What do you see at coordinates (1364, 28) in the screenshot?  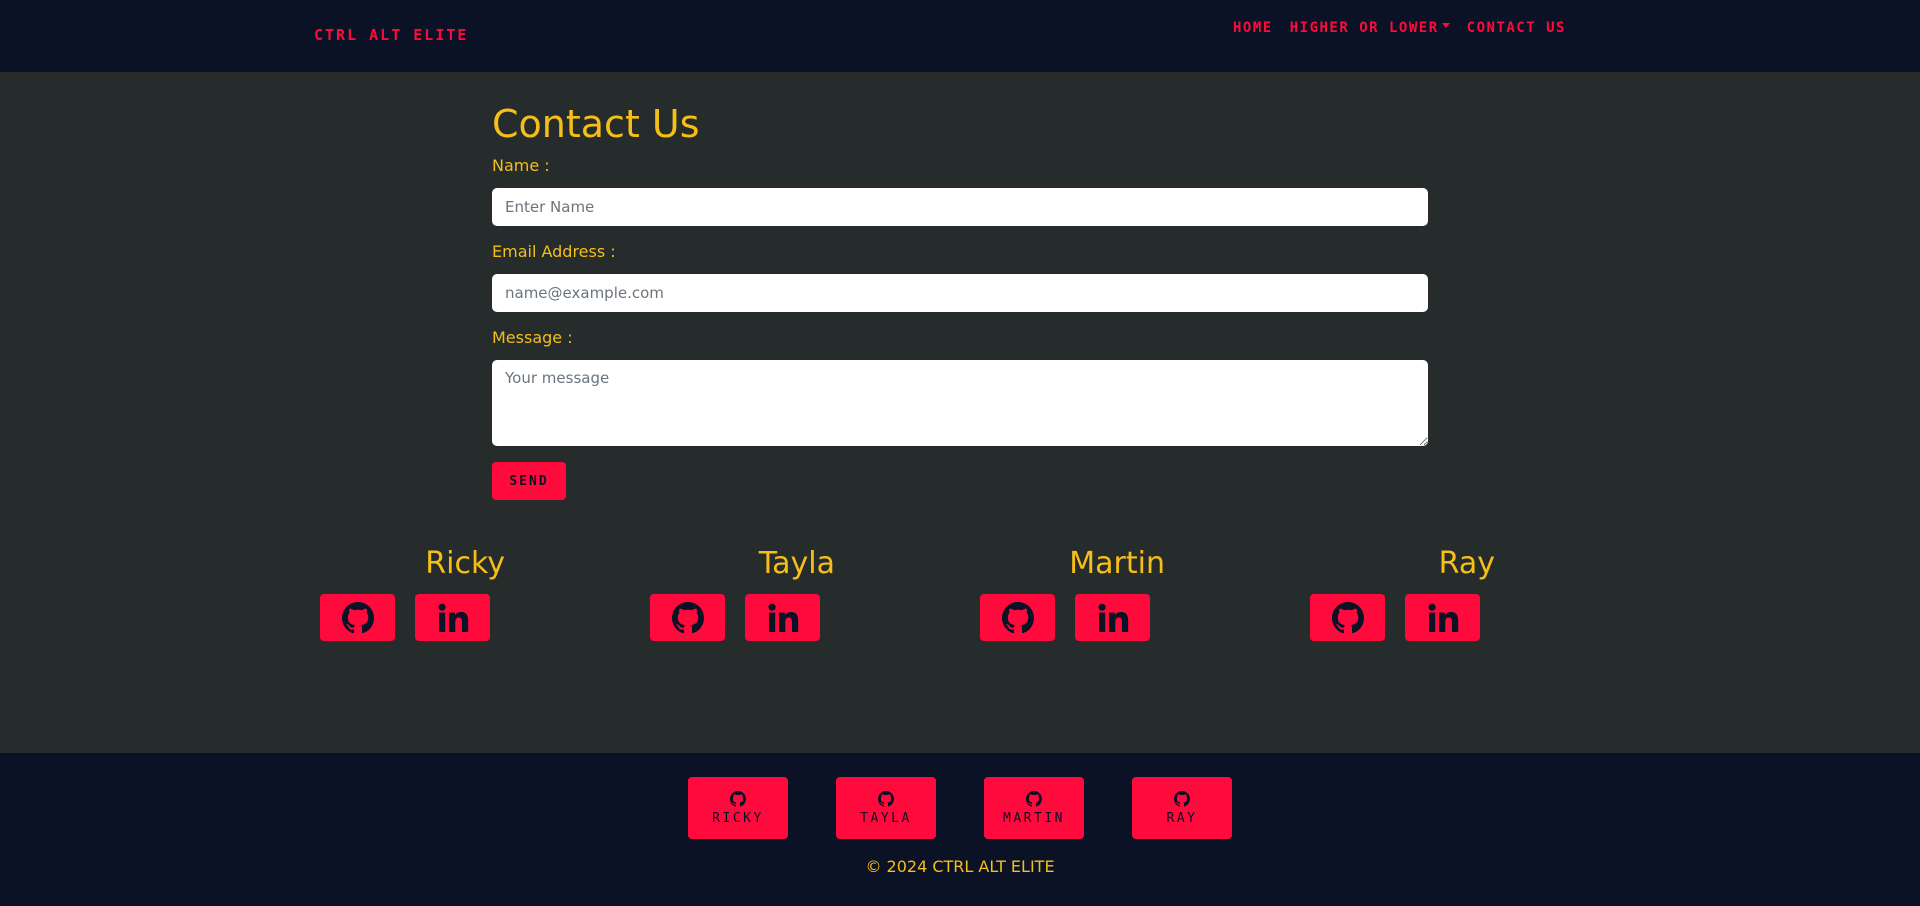 I see `nav-dropdown-label: HIGHER OR LOWER` at bounding box center [1364, 28].